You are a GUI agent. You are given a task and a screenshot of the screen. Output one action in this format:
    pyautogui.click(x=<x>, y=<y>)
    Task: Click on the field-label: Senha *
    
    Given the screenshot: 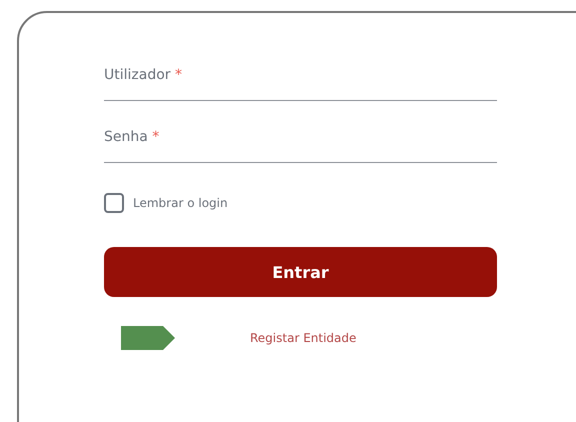 What is the action you would take?
    pyautogui.click(x=132, y=138)
    